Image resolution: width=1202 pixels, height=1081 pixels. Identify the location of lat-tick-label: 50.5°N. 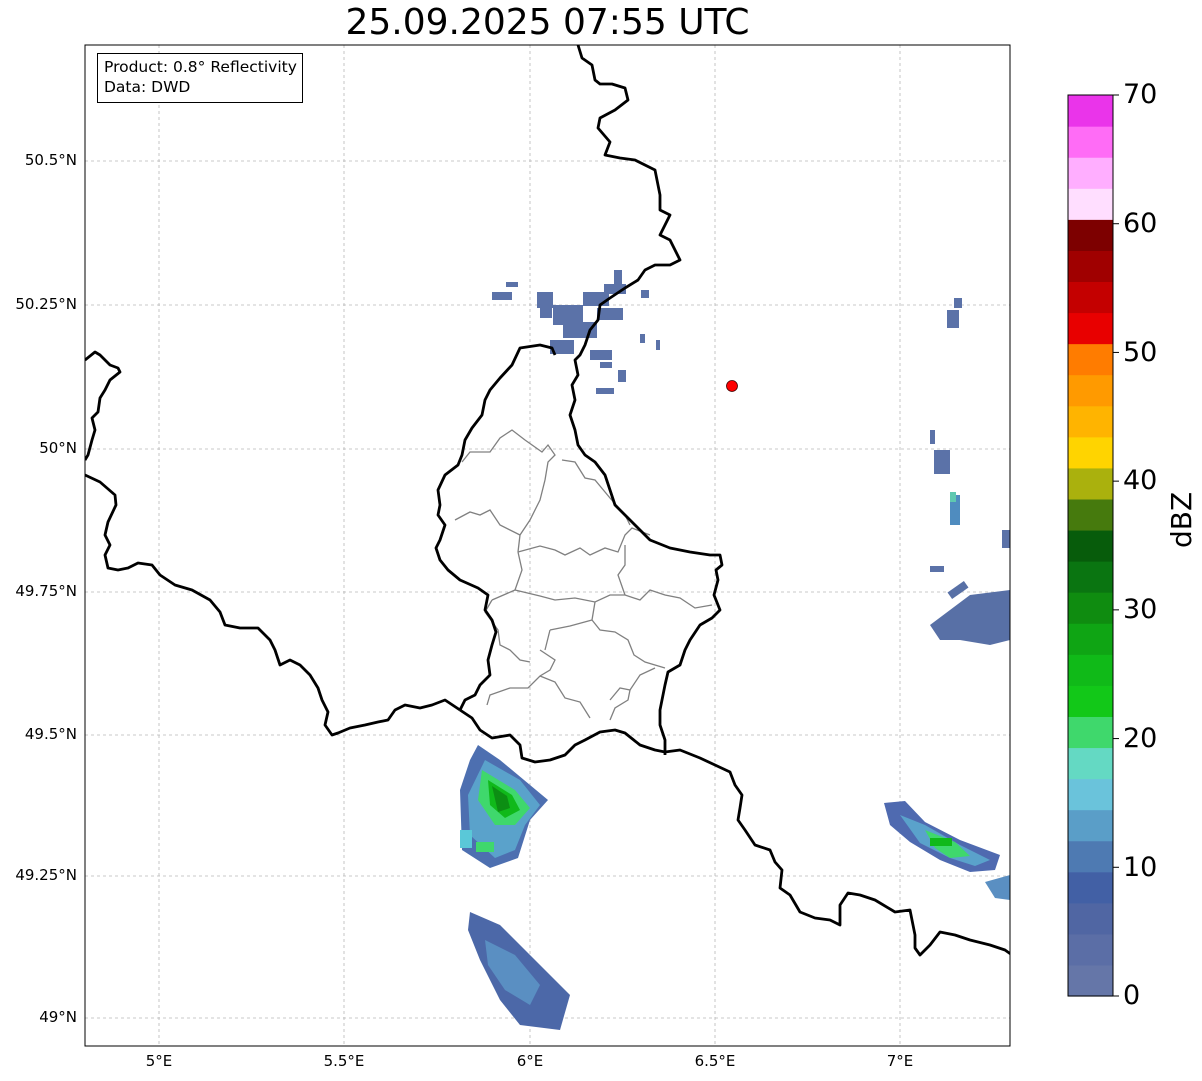
(50, 160).